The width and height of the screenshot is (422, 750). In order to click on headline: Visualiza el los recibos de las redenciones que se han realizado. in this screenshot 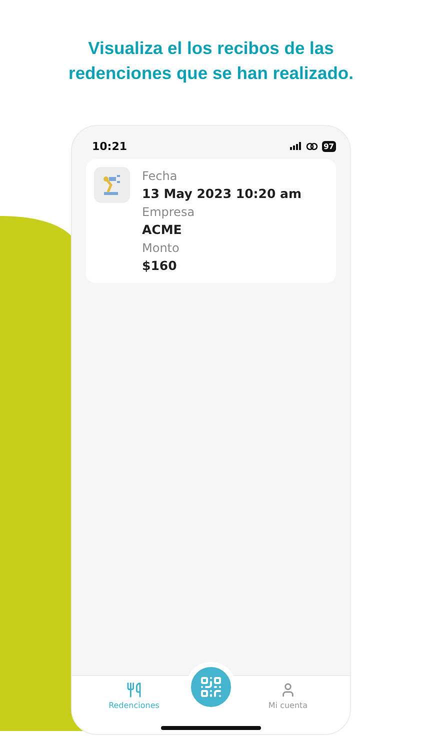, I will do `click(211, 61)`.